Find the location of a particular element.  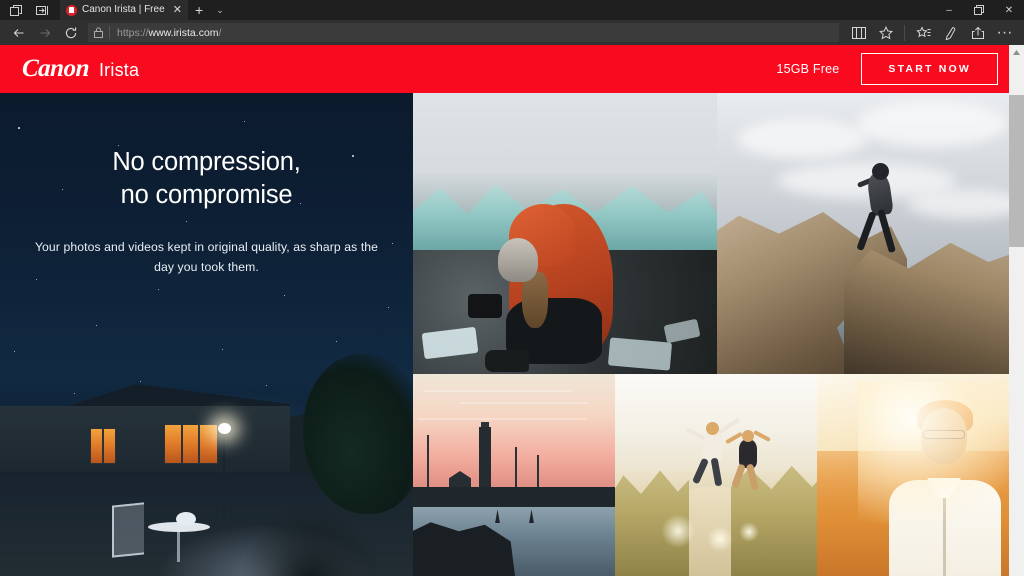

minimize-button: – is located at coordinates (949, 10).